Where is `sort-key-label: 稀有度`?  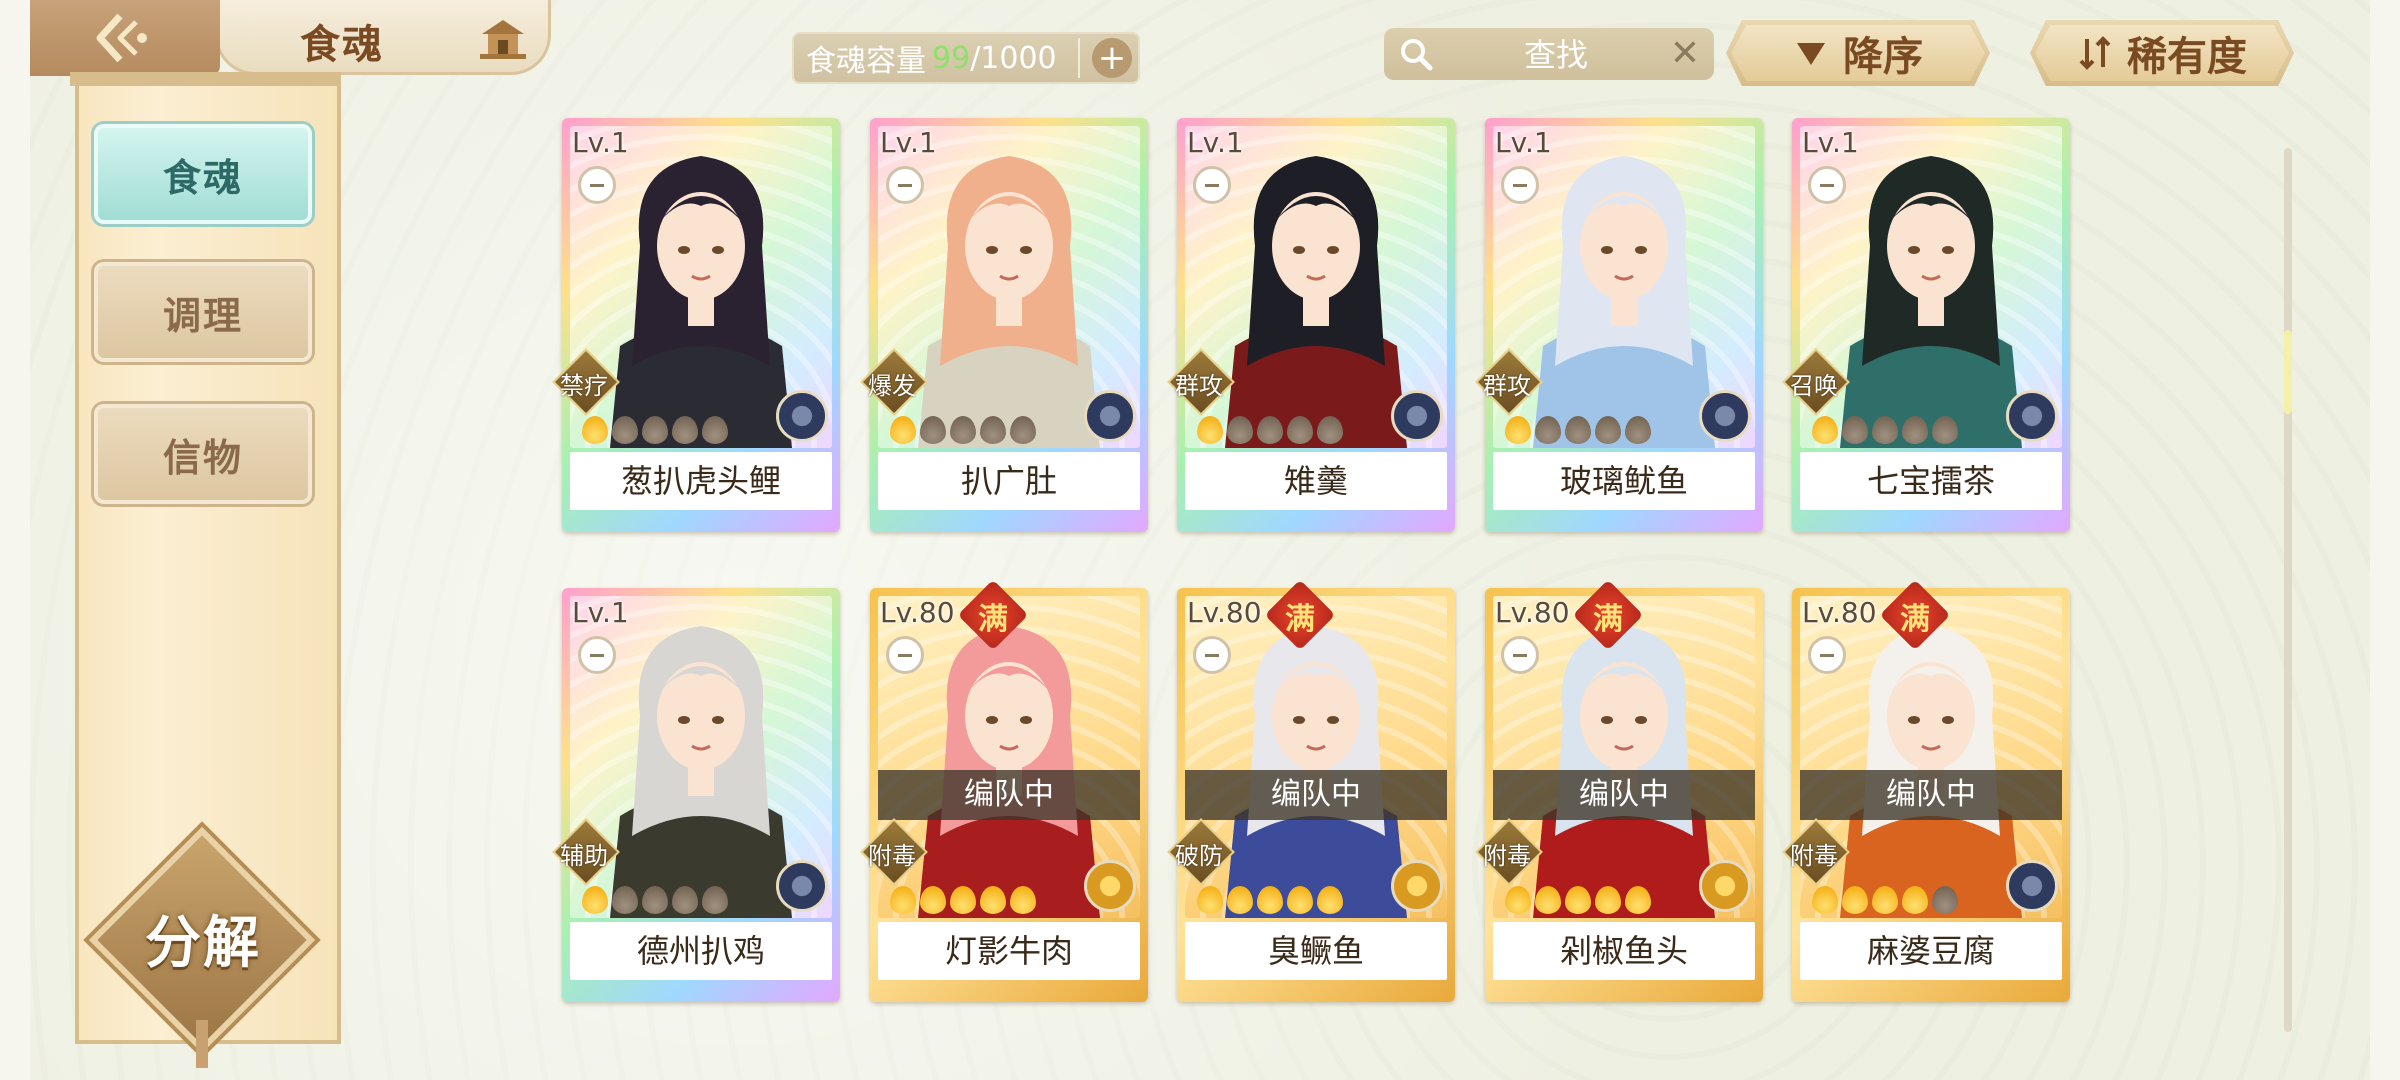
sort-key-label: 稀有度 is located at coordinates (2187, 57).